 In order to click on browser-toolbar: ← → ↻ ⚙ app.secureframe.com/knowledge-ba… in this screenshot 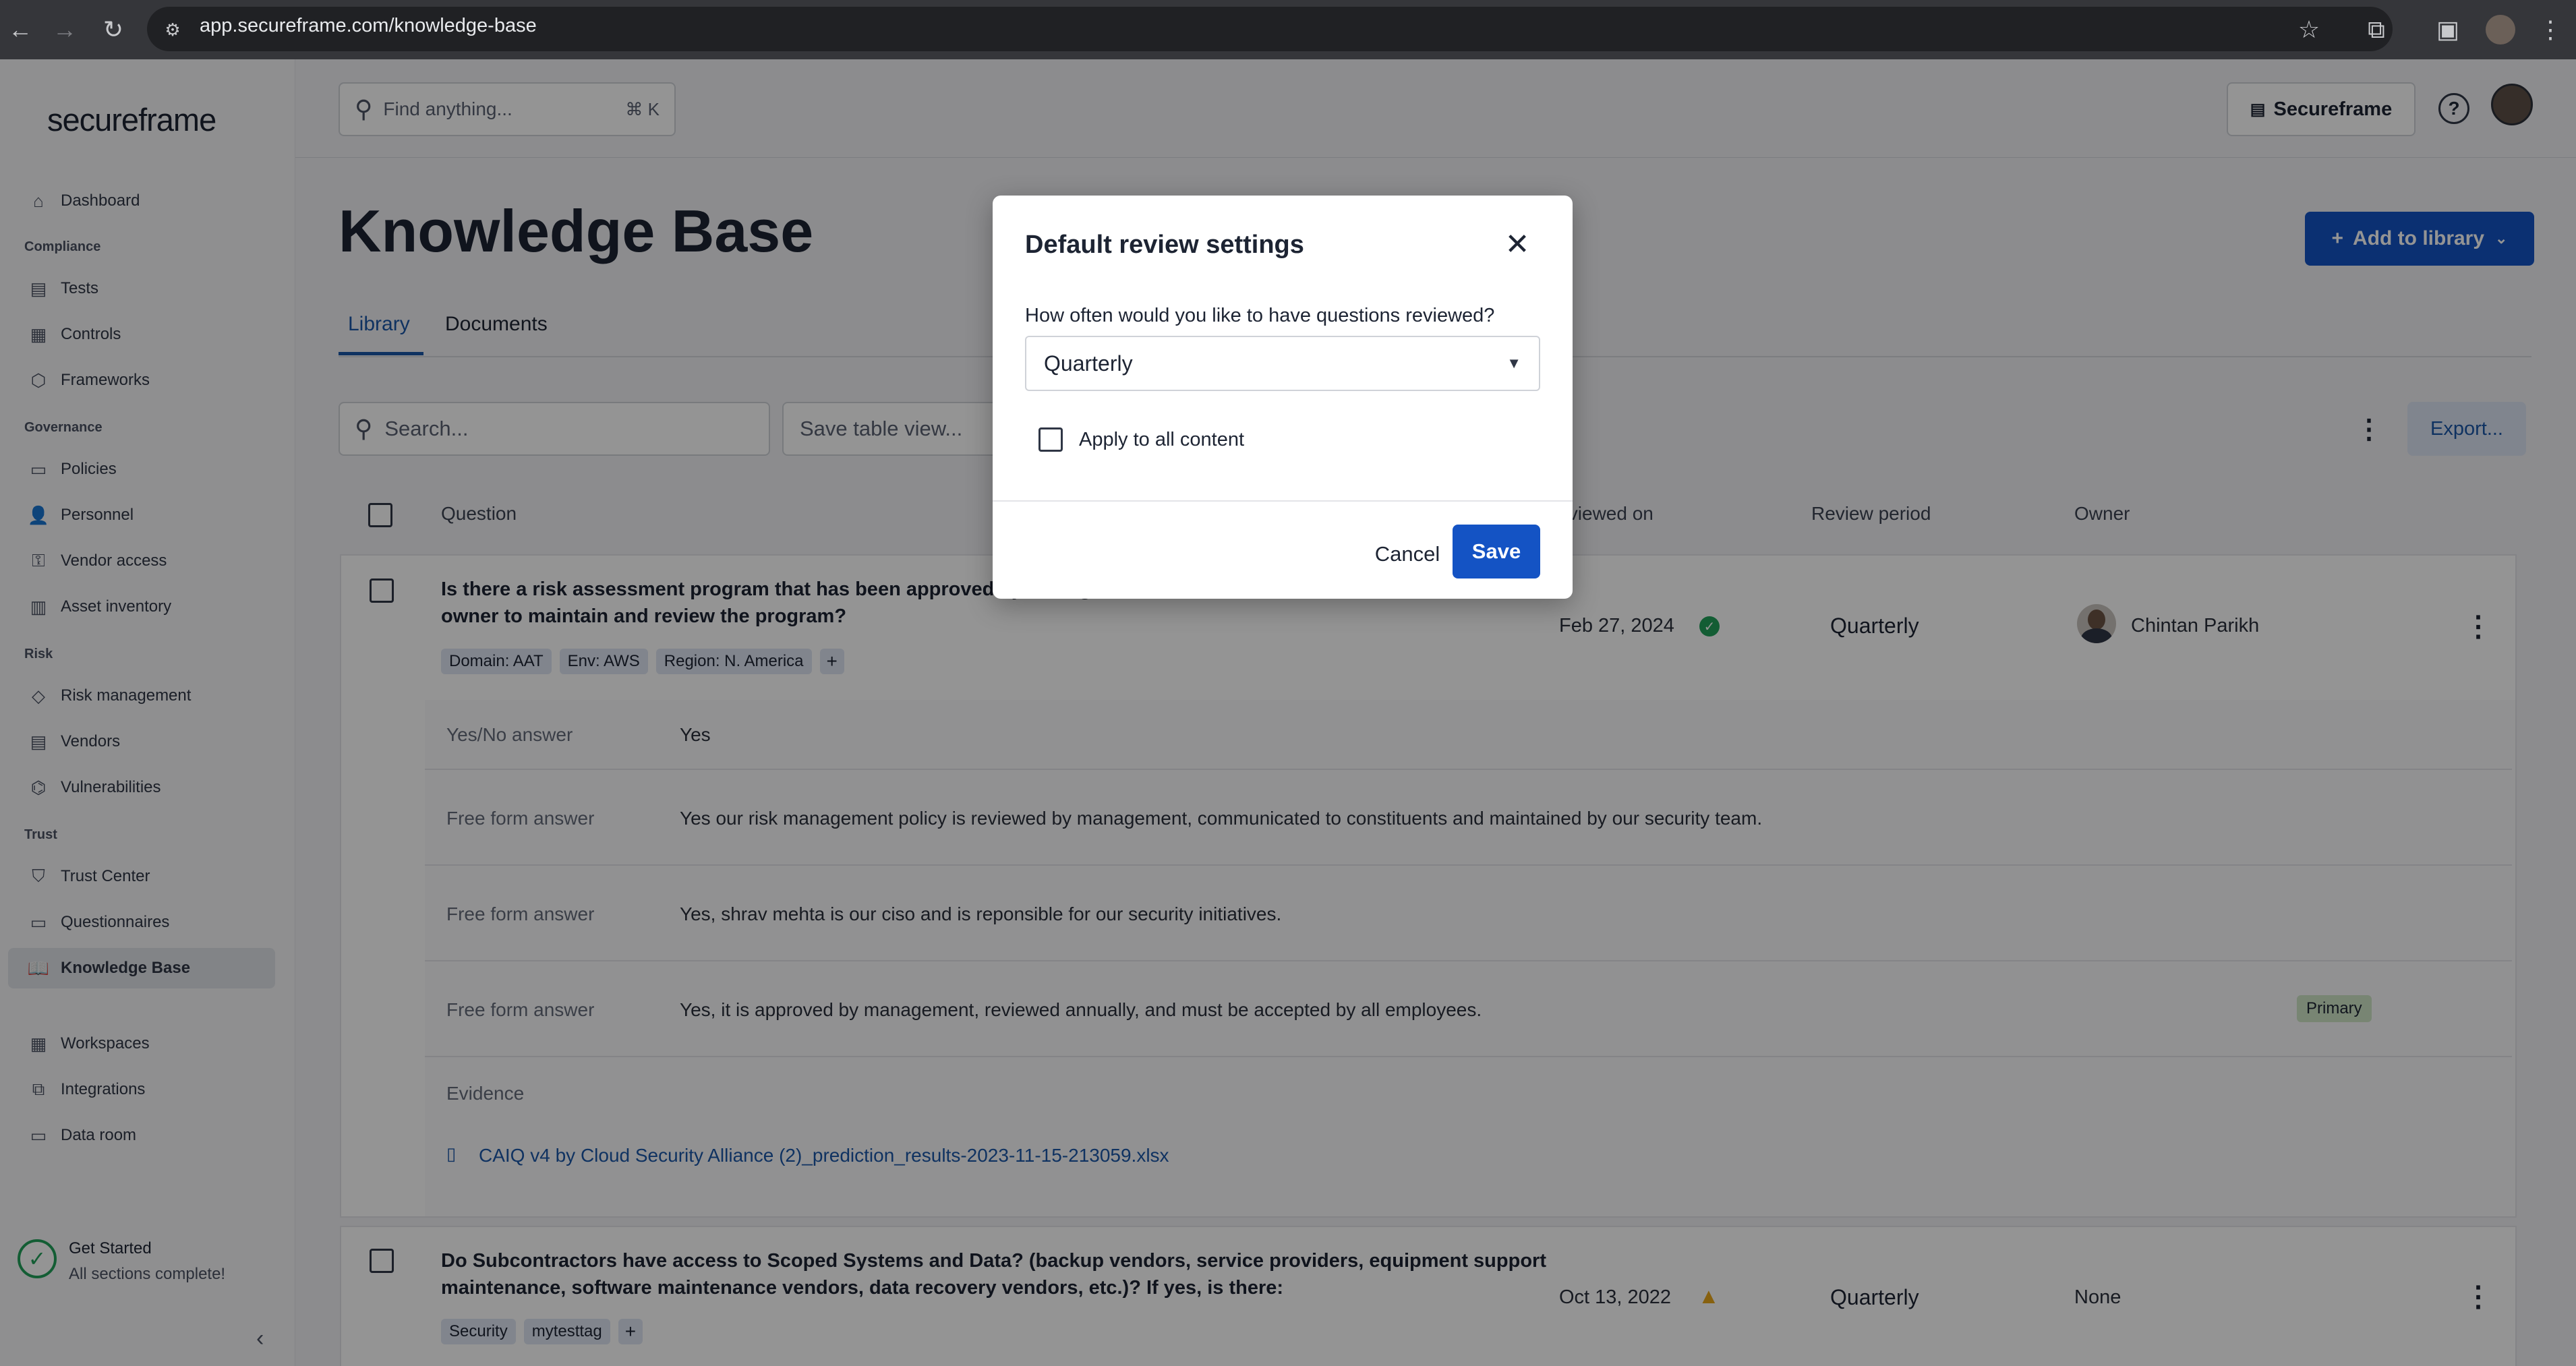, I will do `click(1288, 29)`.